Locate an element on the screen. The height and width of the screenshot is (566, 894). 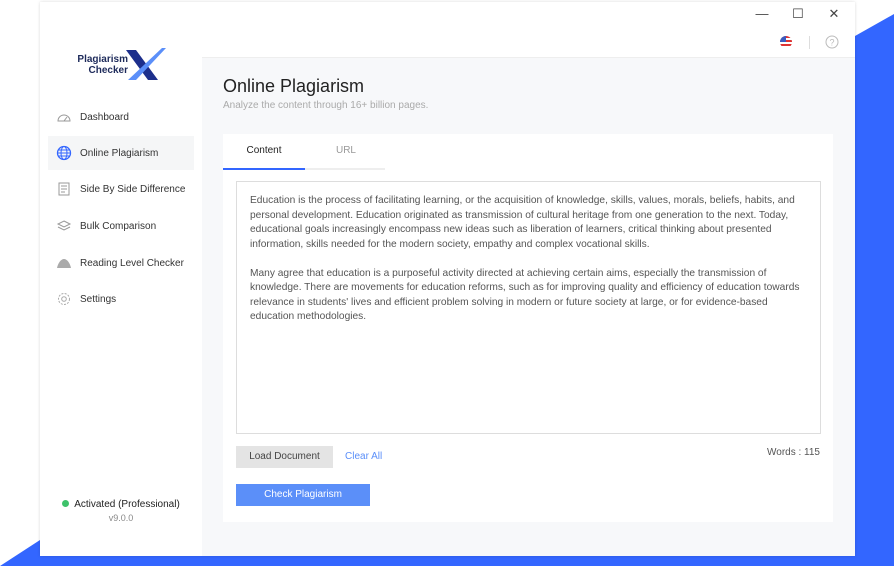
activation-status: Activated (Professional) is located at coordinates (121, 504).